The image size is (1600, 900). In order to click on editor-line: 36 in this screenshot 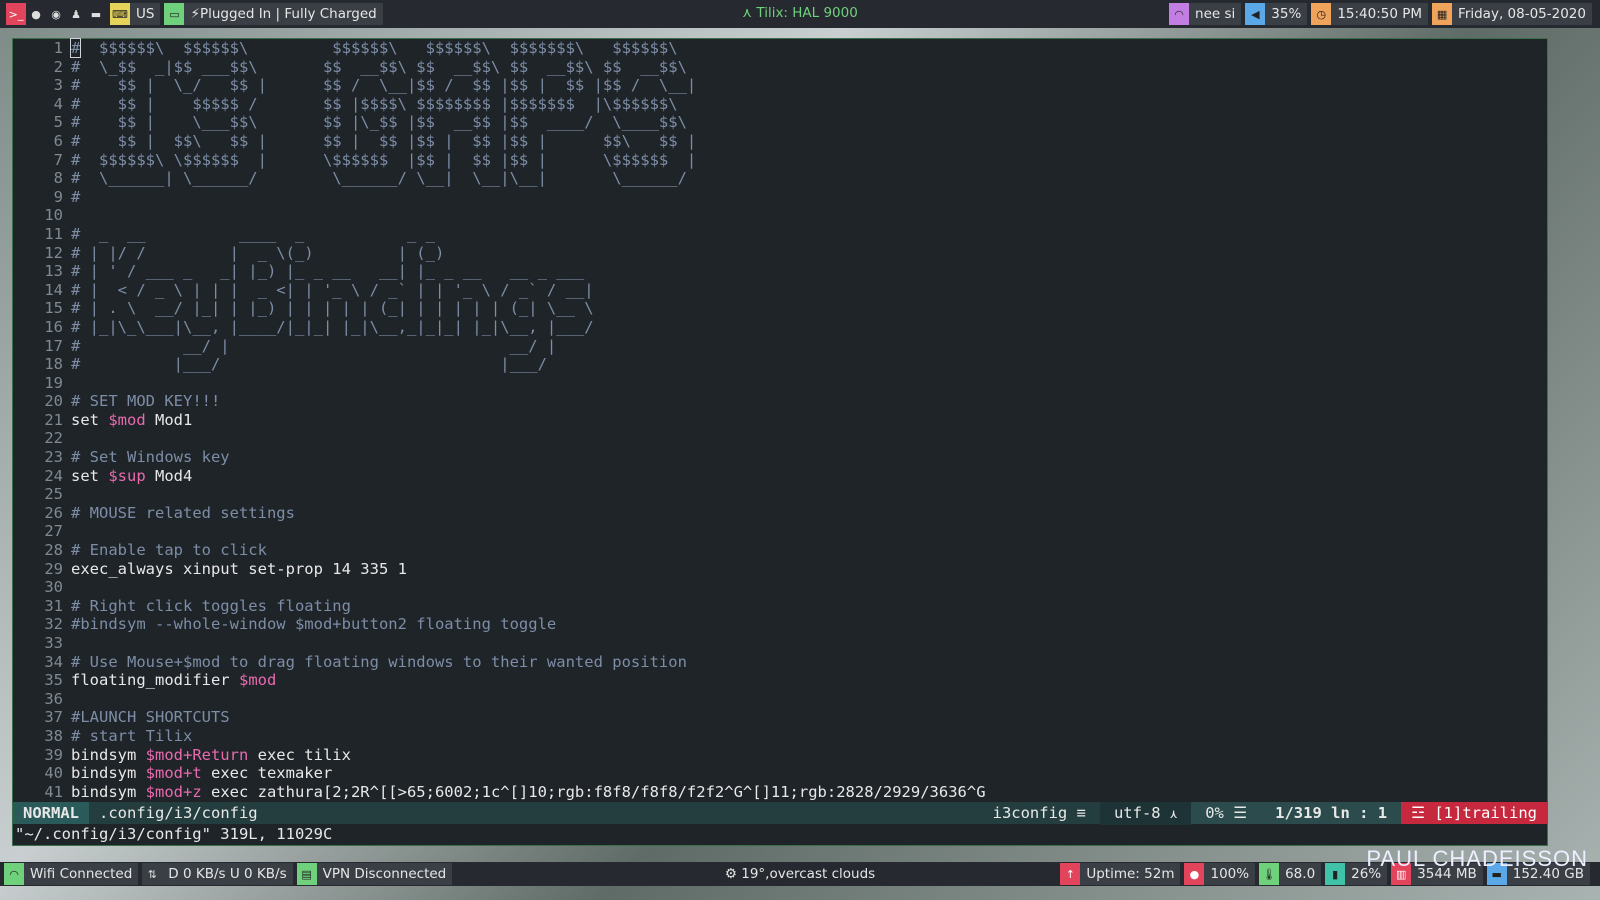, I will do `click(780, 699)`.